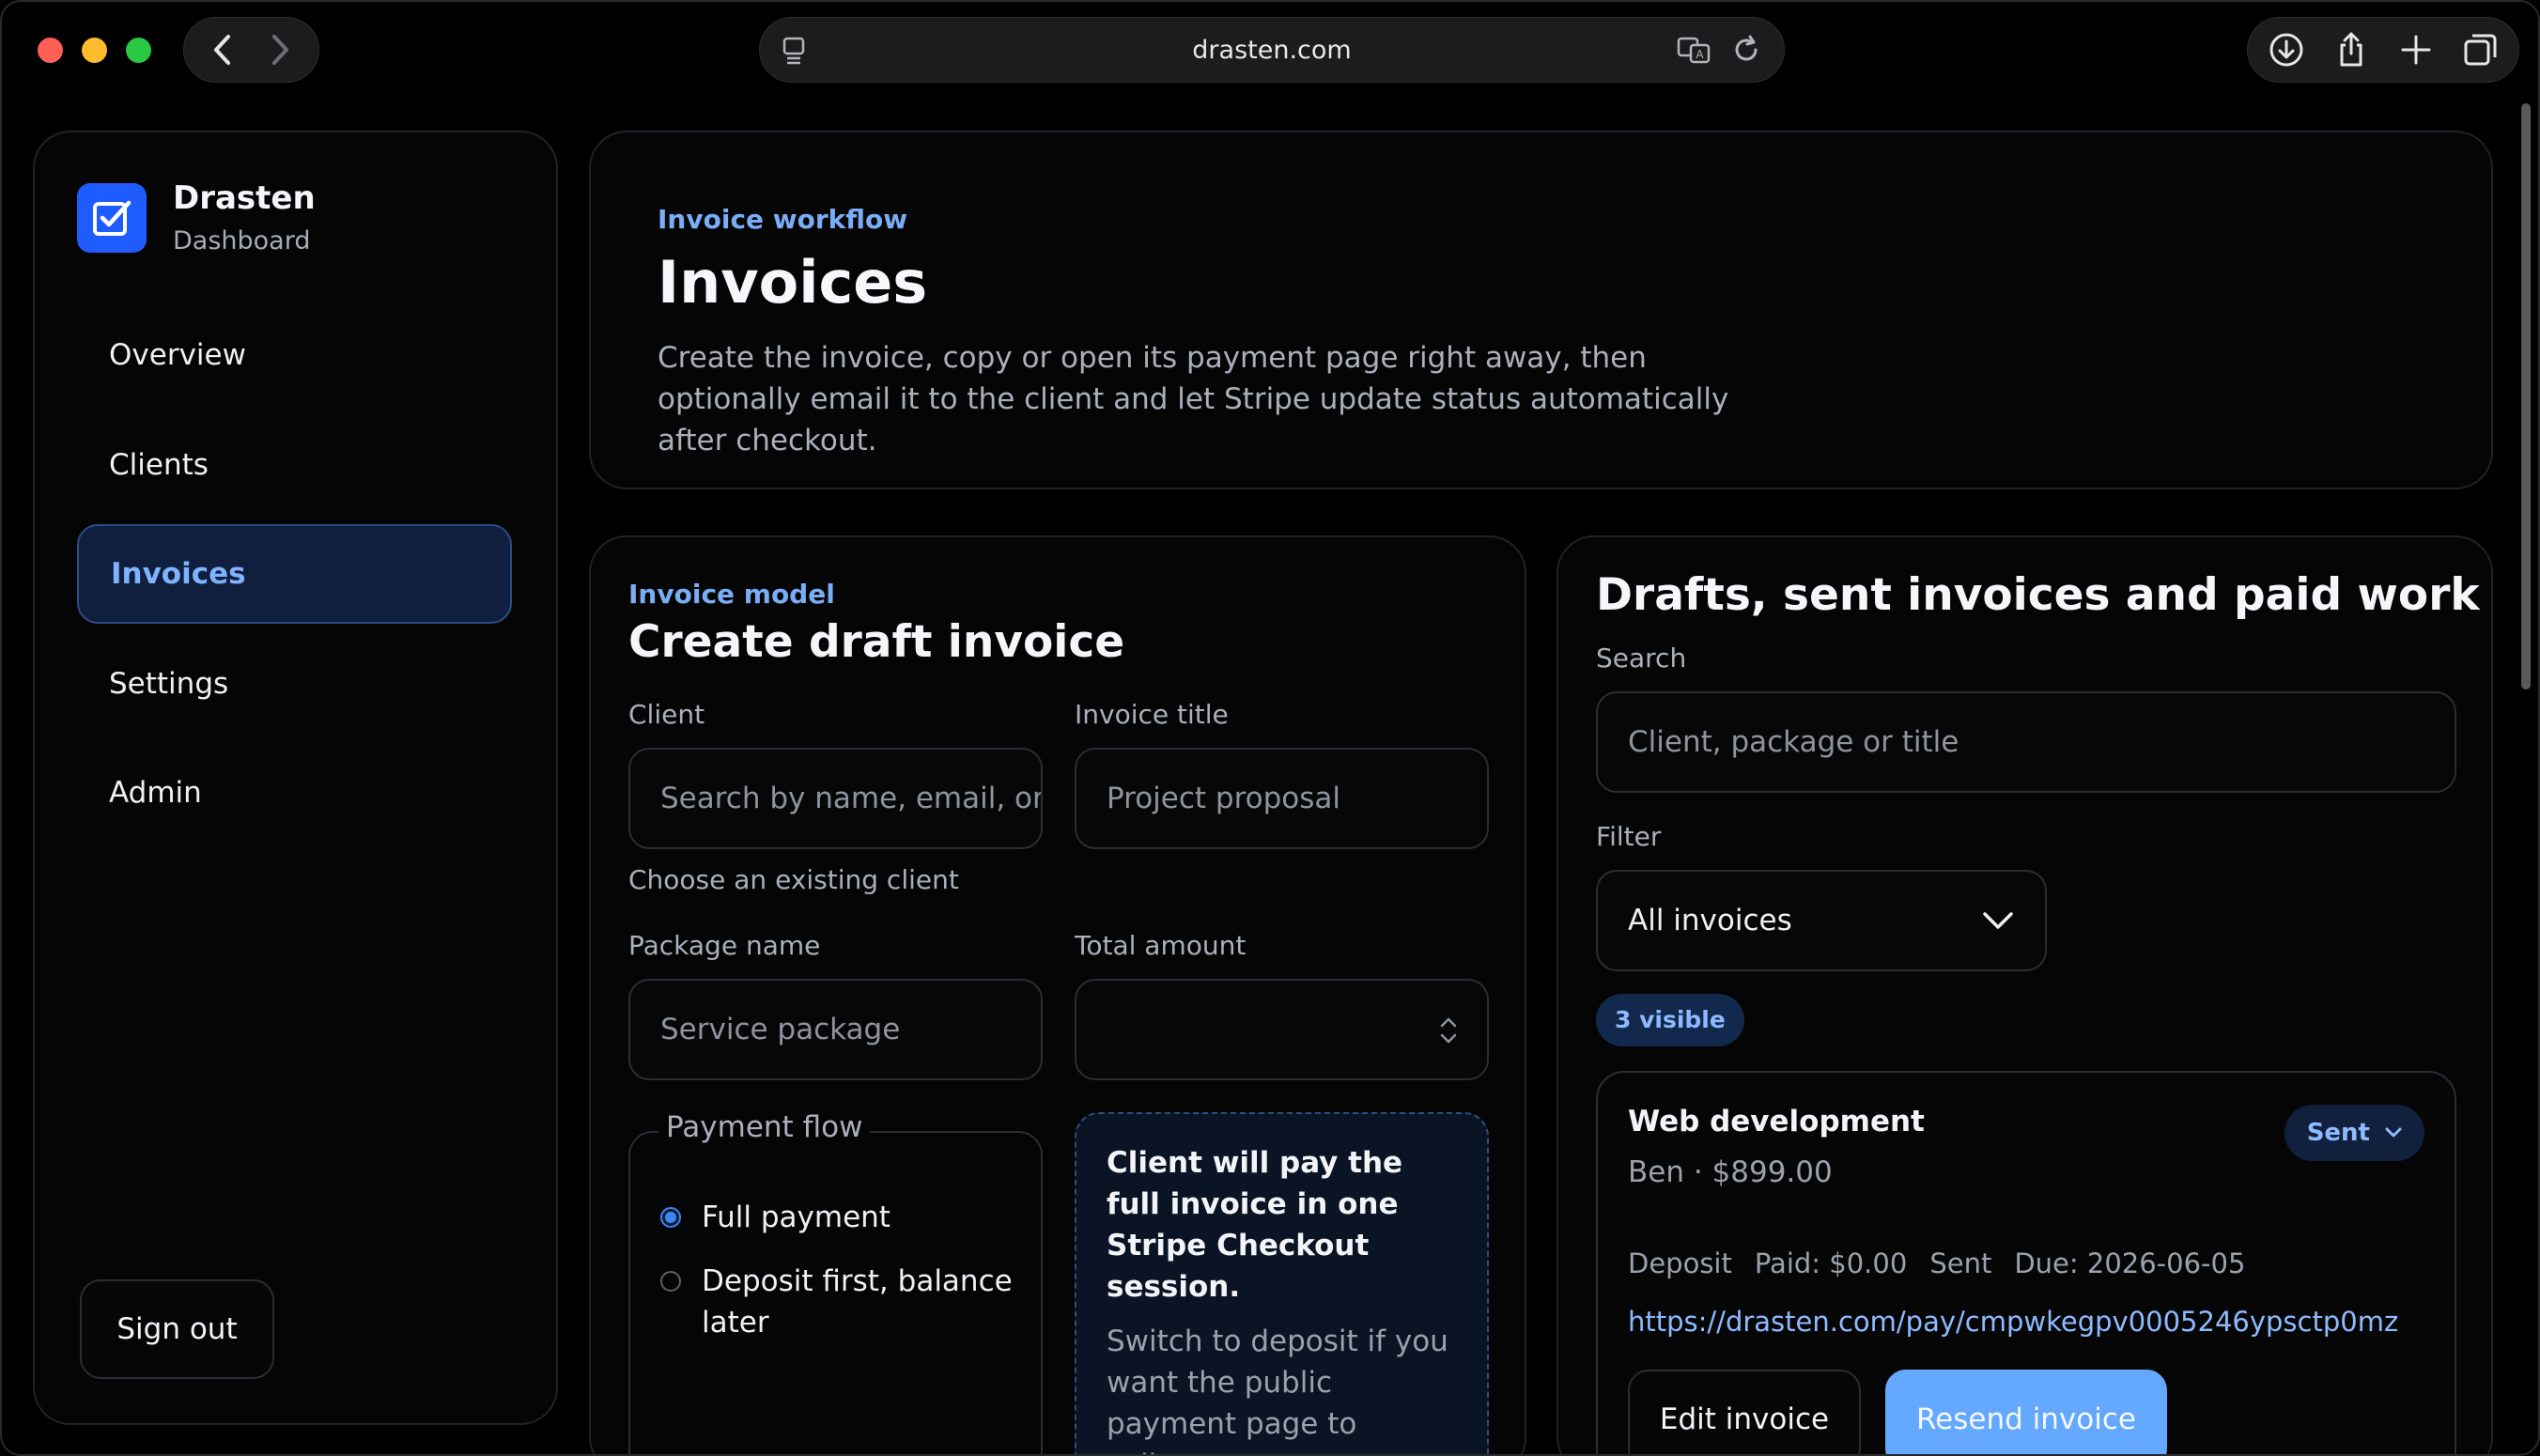 The image size is (2540, 1456). I want to click on invoice-due-date: Due: 2026-06-05, so click(2130, 1263).